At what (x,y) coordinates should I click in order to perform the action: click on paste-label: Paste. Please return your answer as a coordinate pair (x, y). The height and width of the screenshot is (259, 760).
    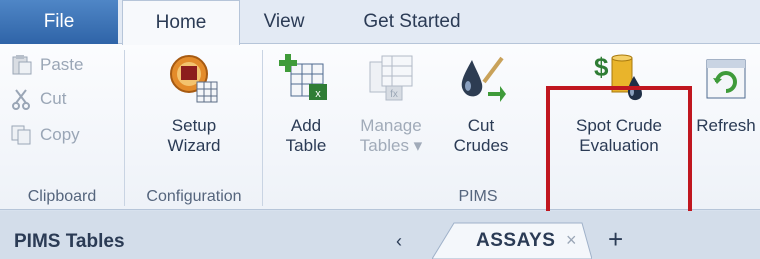
    Looking at the image, I should click on (62, 64).